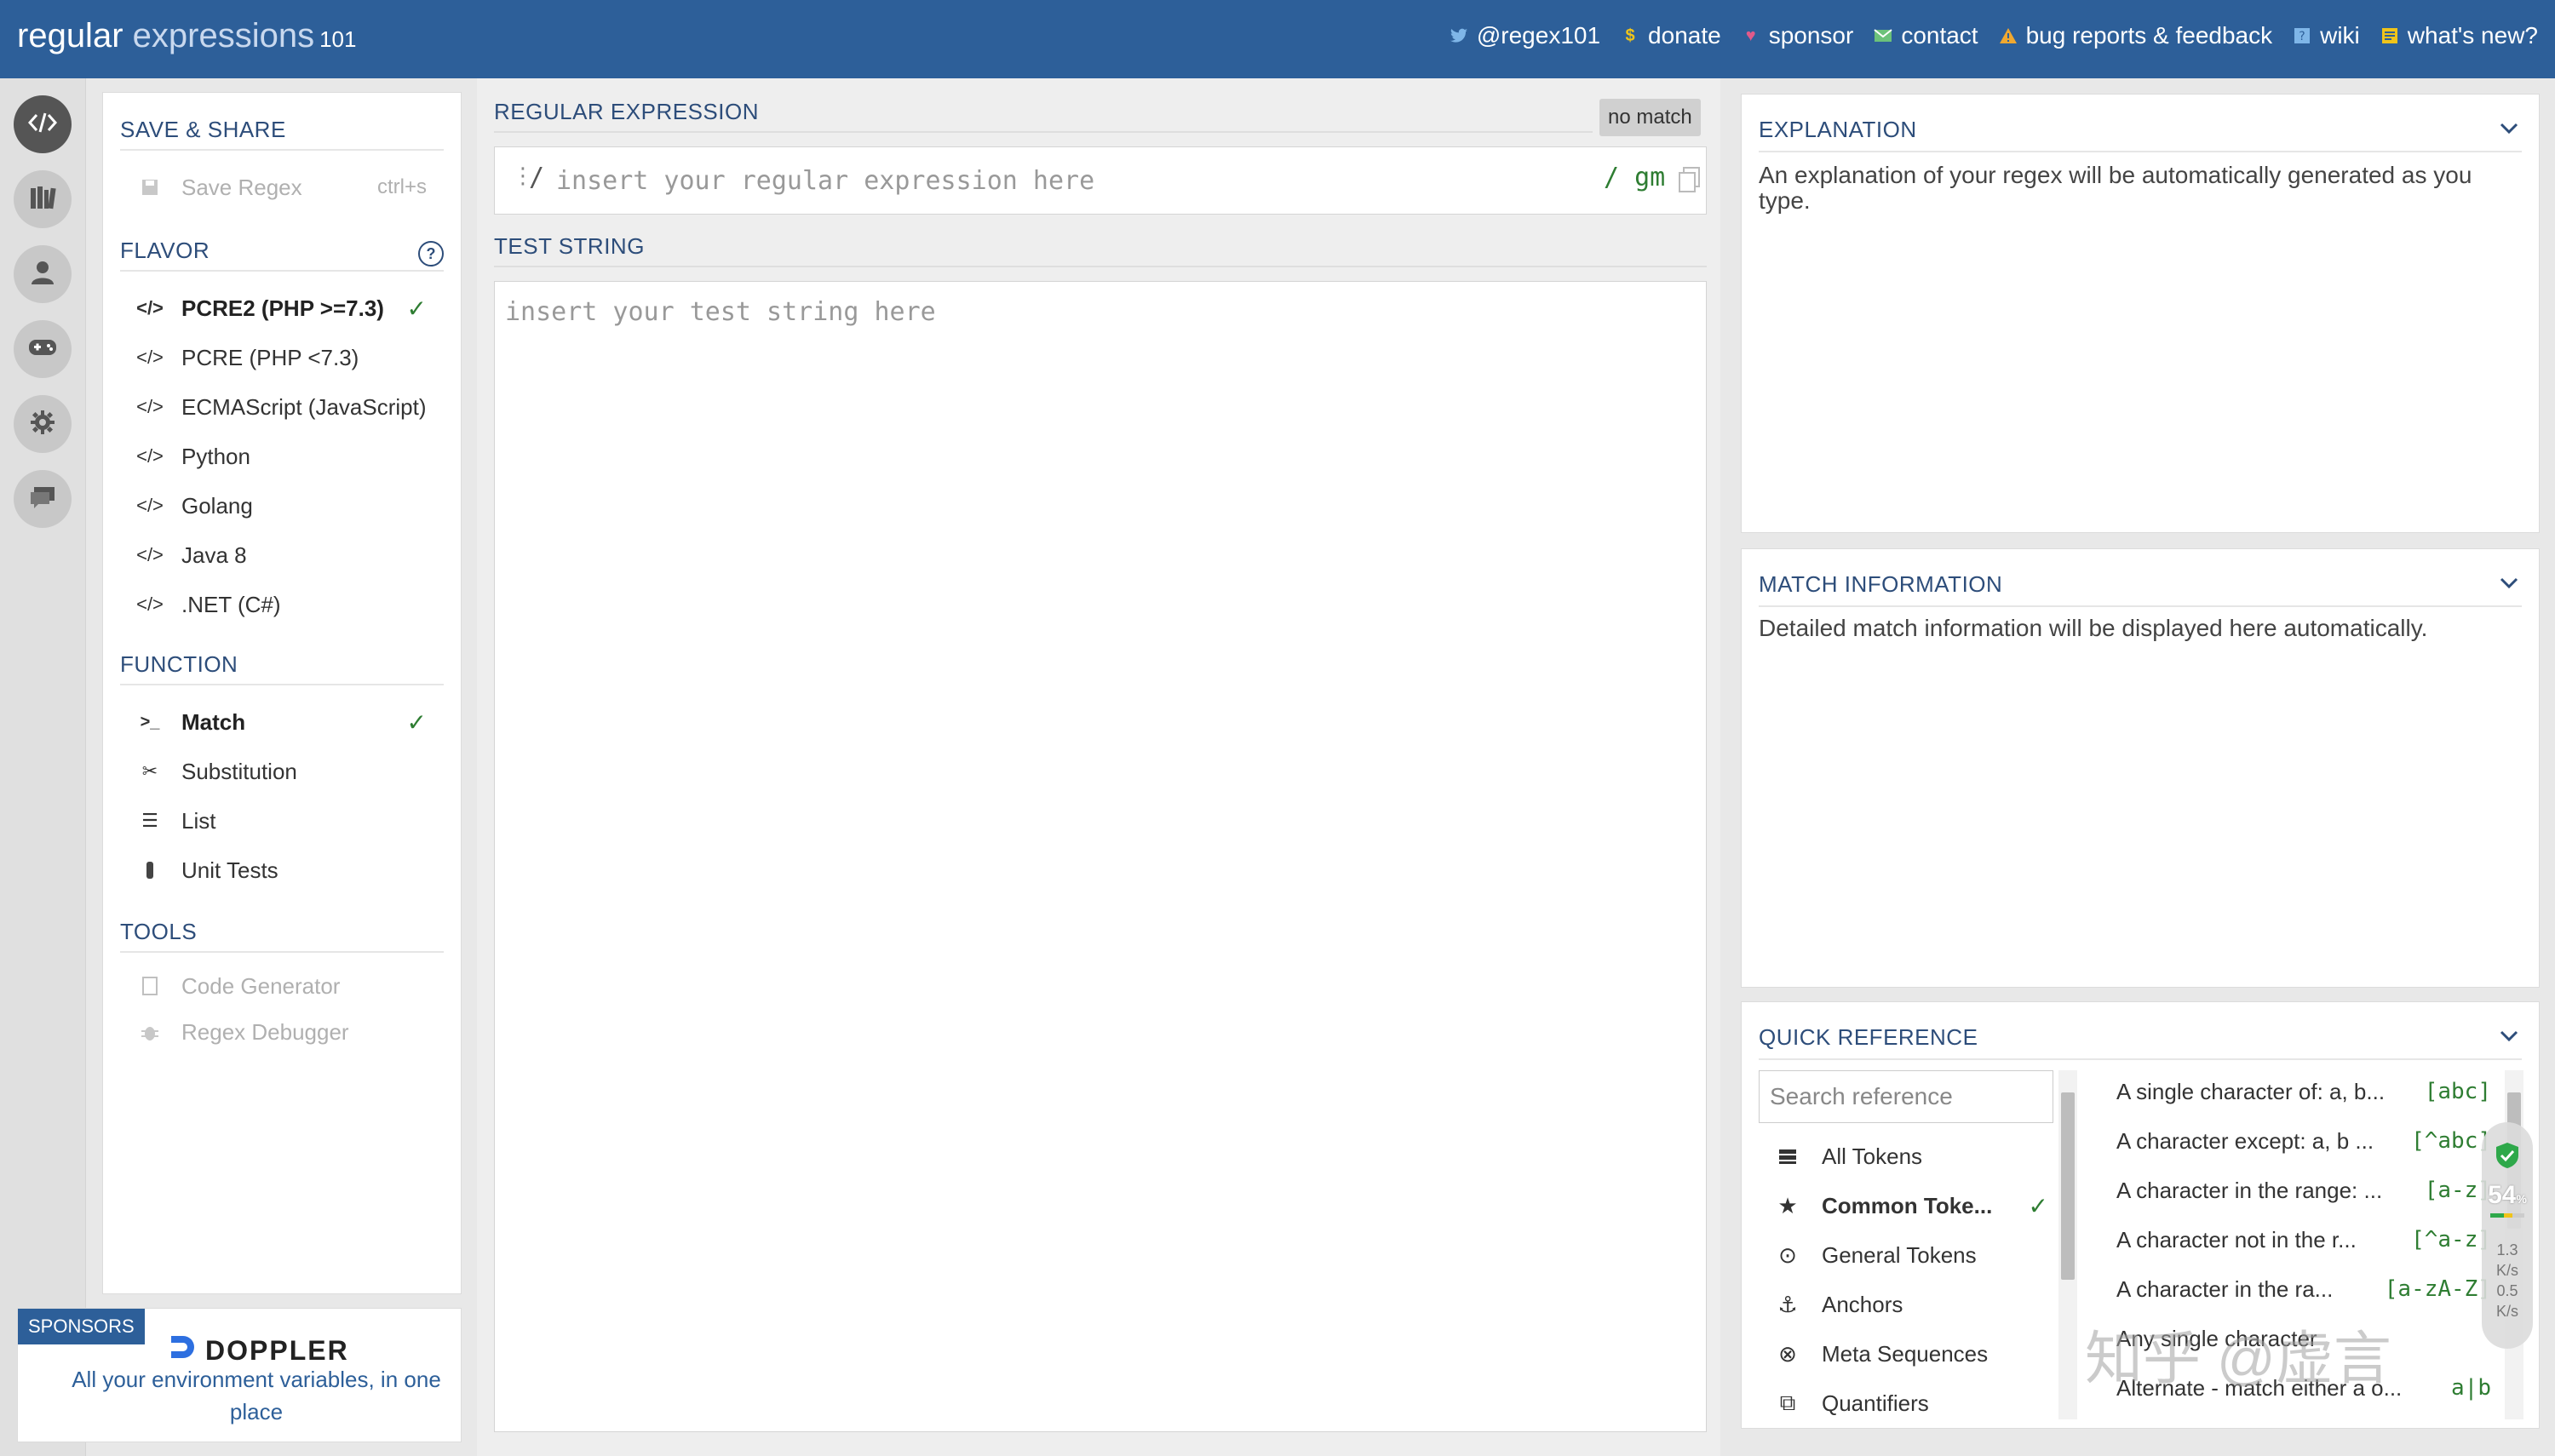 The image size is (2555, 1456). Describe the element at coordinates (1881, 584) in the screenshot. I see `match-info-title: MATCH INFORMATION` at that location.